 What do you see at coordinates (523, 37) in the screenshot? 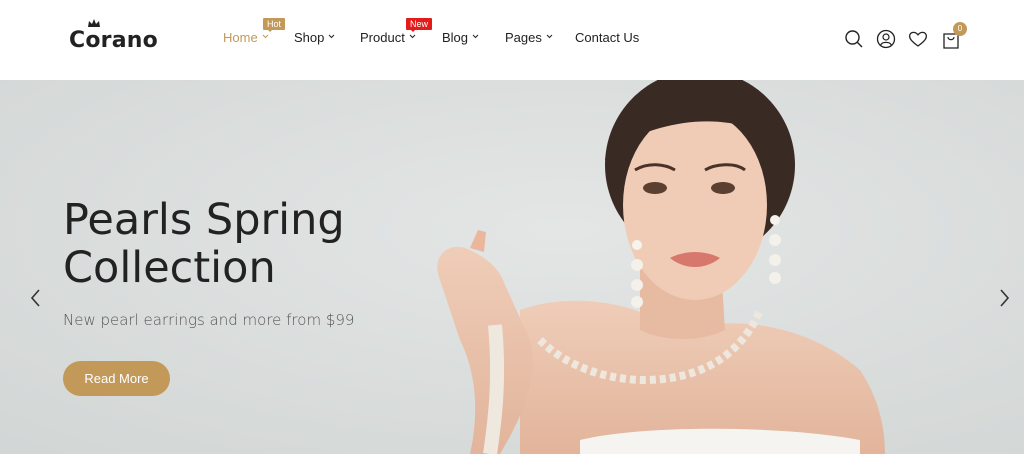
I see `nav-item-label: Pages` at bounding box center [523, 37].